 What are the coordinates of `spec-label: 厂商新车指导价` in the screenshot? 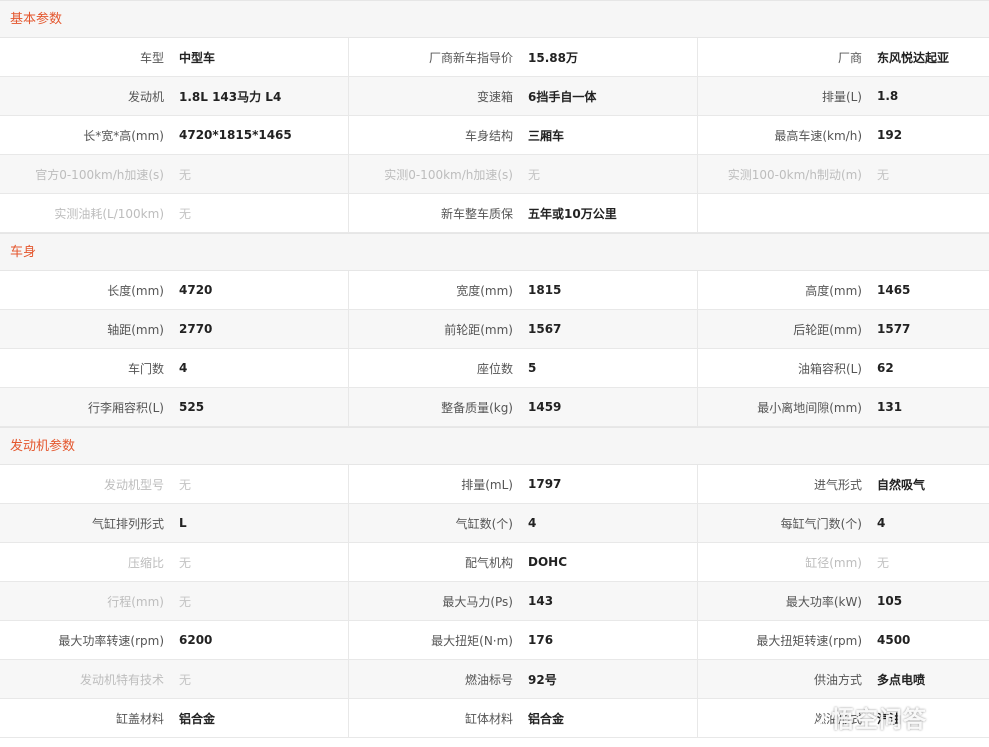 It's located at (470, 57).